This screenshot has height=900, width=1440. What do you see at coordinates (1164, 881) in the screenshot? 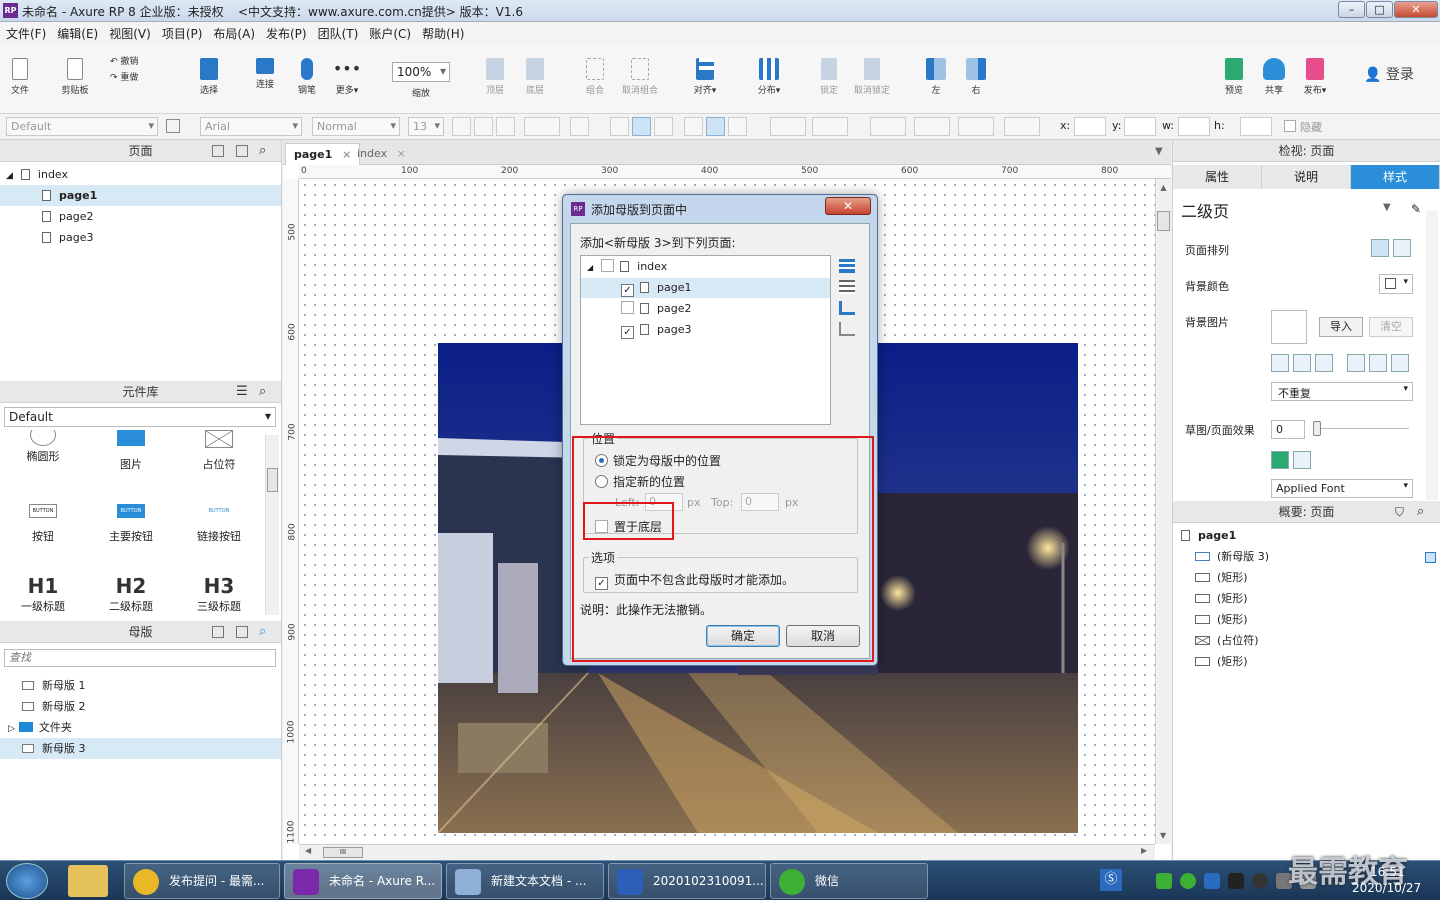
I see `tray-app-icon` at bounding box center [1164, 881].